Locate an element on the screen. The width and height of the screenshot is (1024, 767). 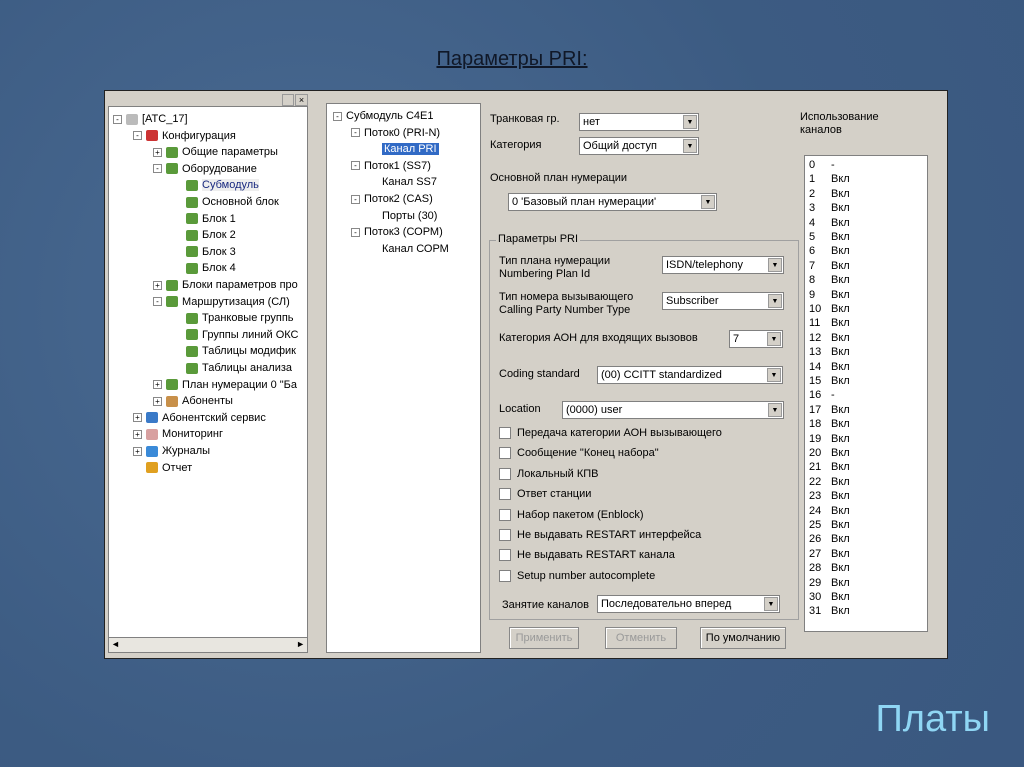
channel-row: 9 Вкл is located at coordinates (829, 295).